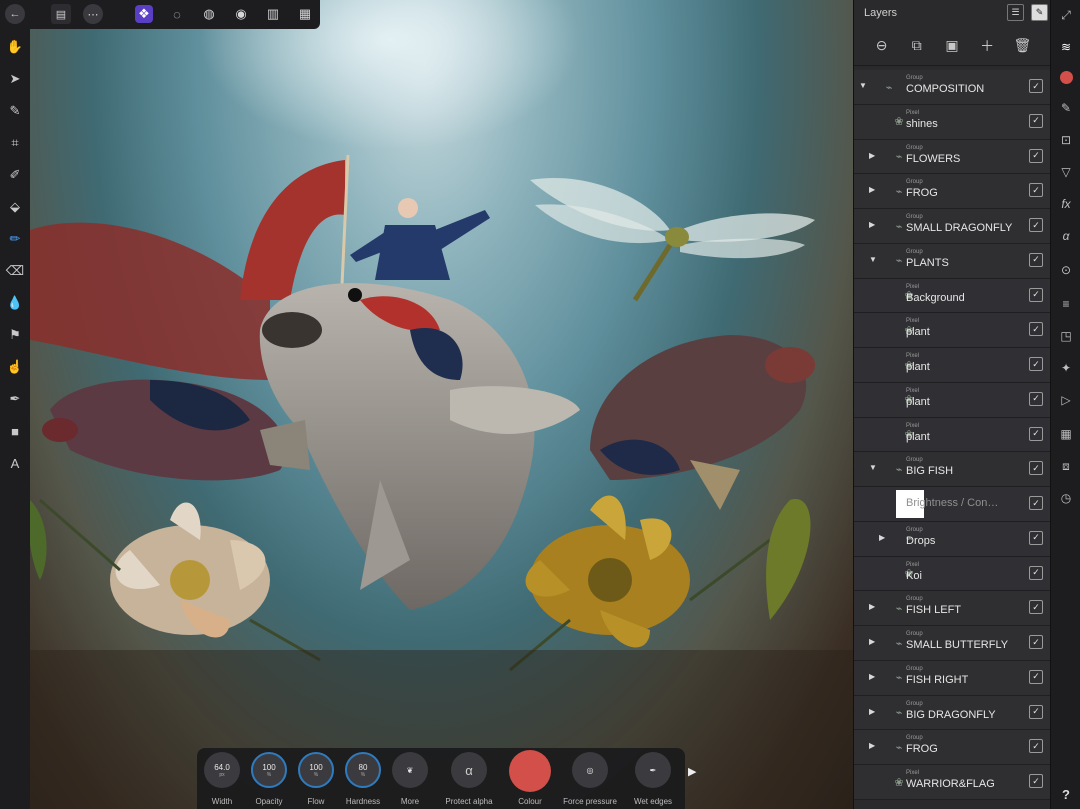 The image size is (1080, 809). Describe the element at coordinates (530, 779) in the screenshot. I see `colour-control: Colour` at that location.